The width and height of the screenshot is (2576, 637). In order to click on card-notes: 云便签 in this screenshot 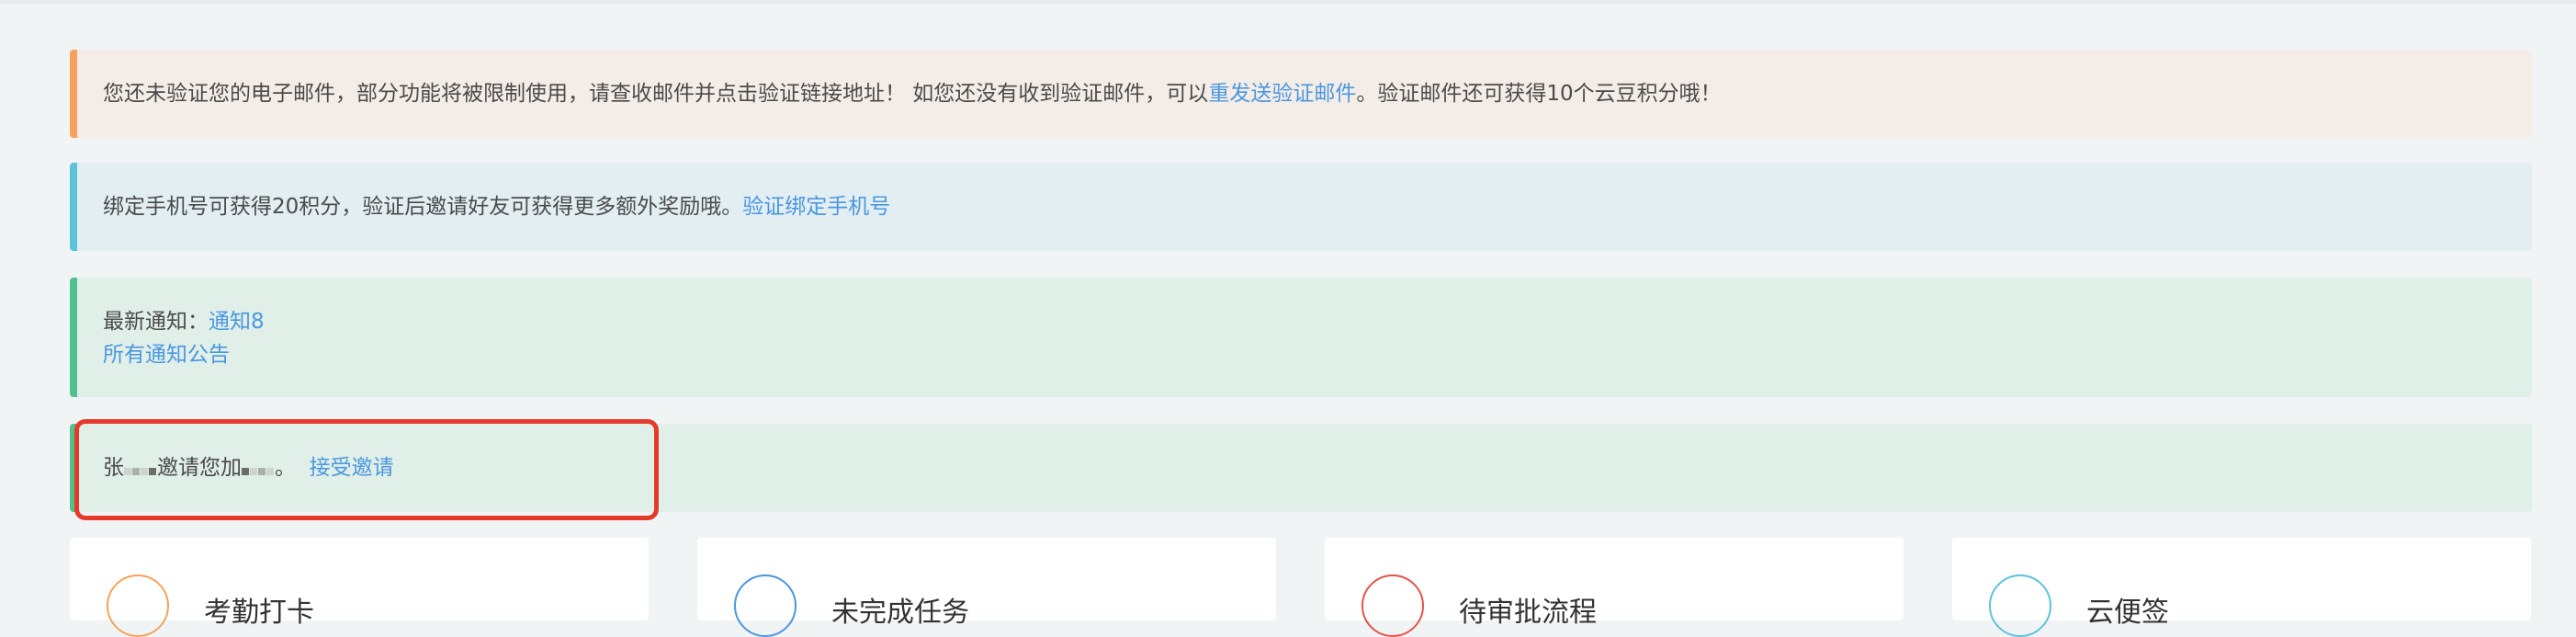, I will do `click(2241, 587)`.